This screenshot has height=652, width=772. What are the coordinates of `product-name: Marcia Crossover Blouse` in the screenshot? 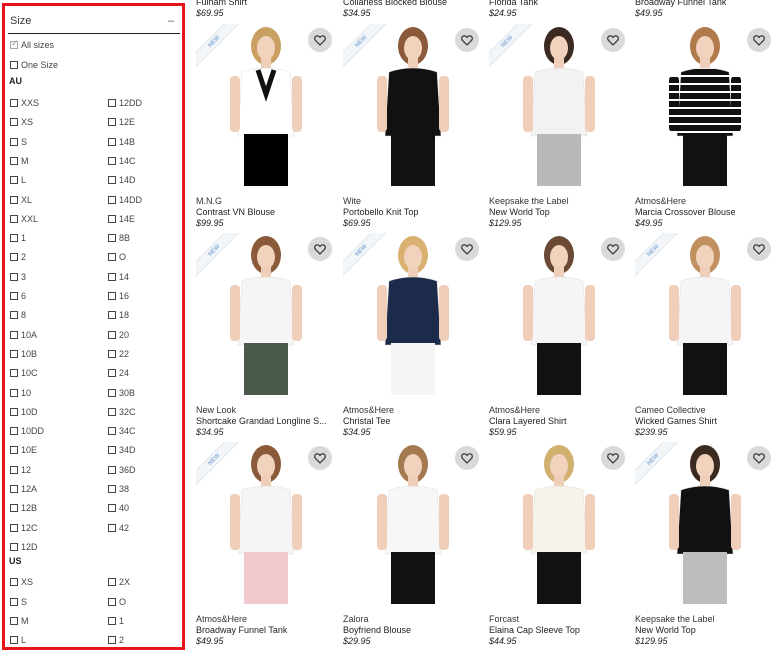 It's located at (685, 212).